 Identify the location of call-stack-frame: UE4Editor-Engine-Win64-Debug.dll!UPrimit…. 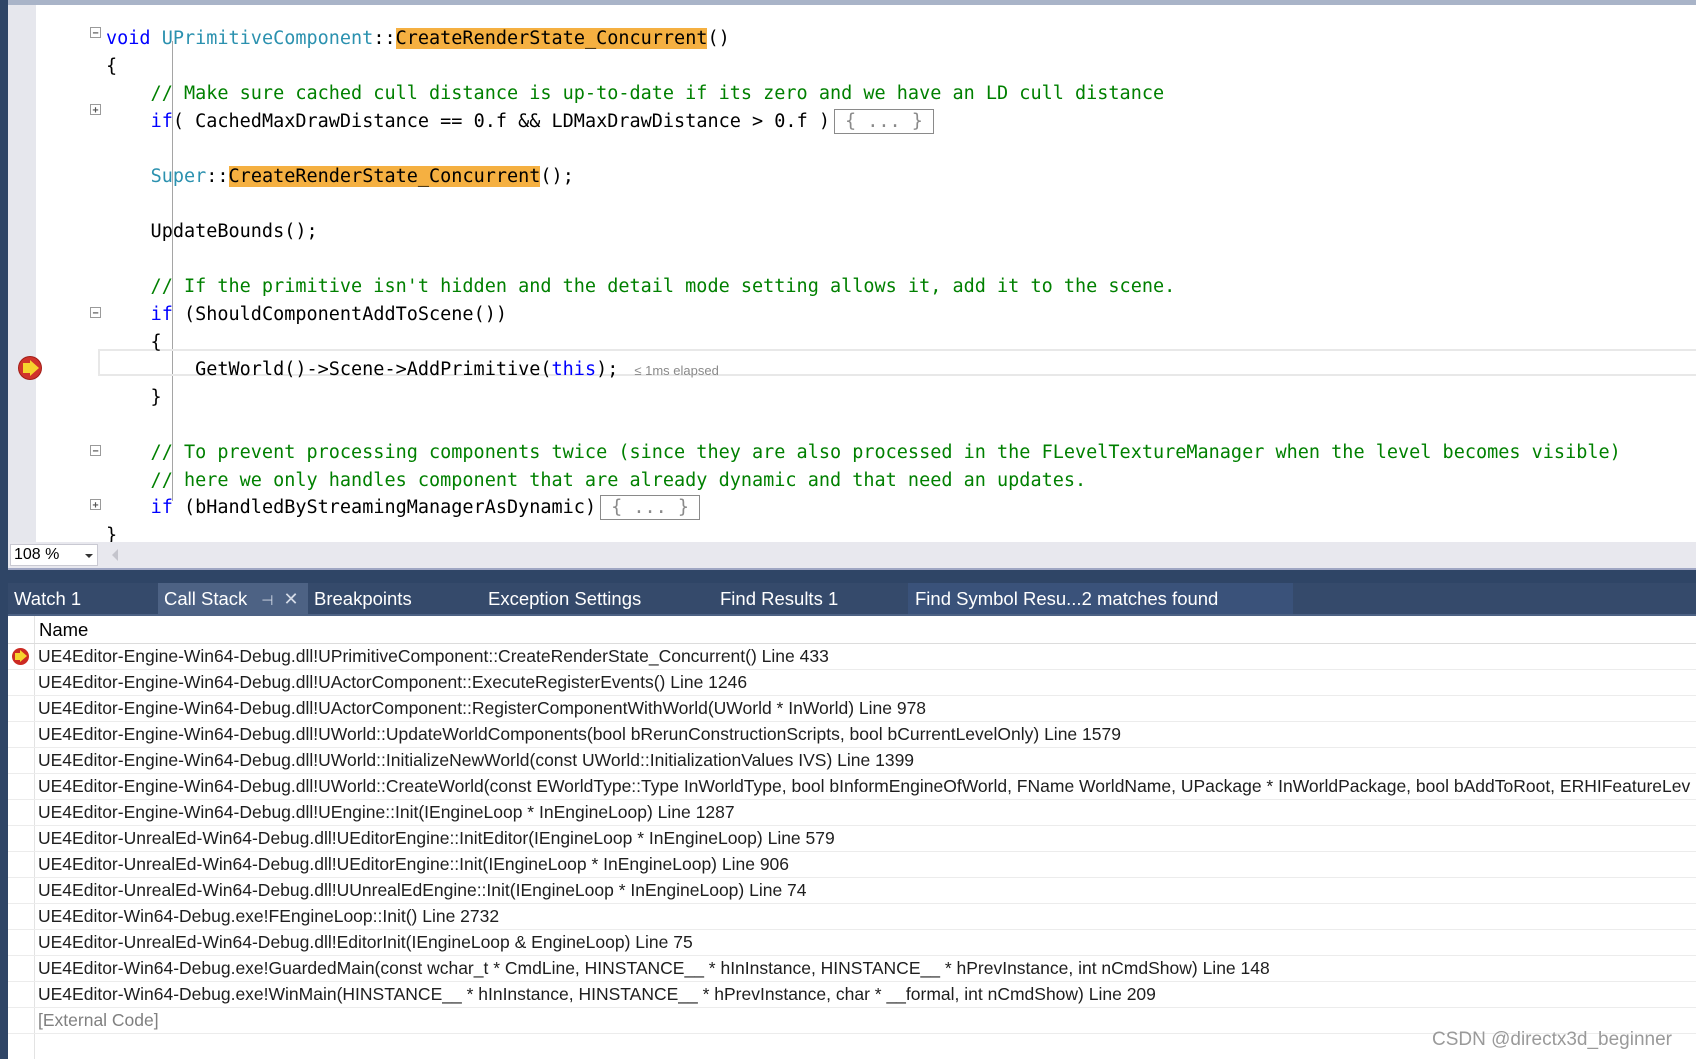
(852, 657).